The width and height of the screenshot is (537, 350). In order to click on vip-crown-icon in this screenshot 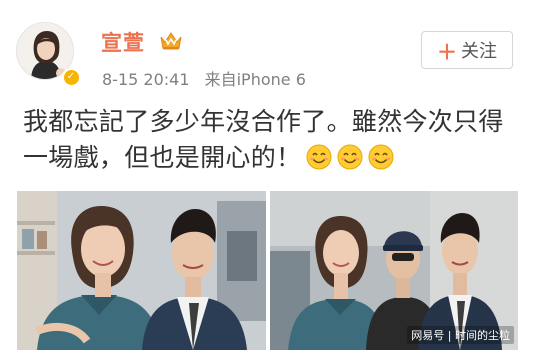, I will do `click(171, 41)`.